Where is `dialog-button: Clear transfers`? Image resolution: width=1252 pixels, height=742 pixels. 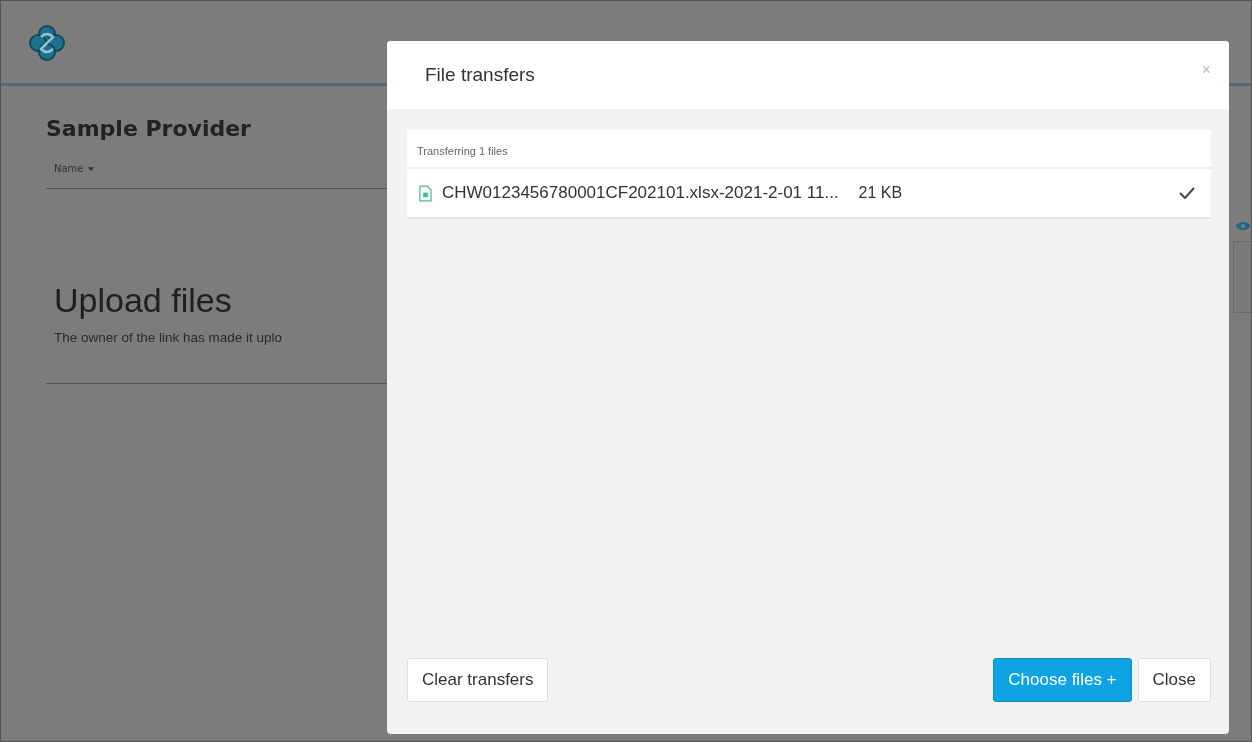
dialog-button: Clear transfers is located at coordinates (478, 680).